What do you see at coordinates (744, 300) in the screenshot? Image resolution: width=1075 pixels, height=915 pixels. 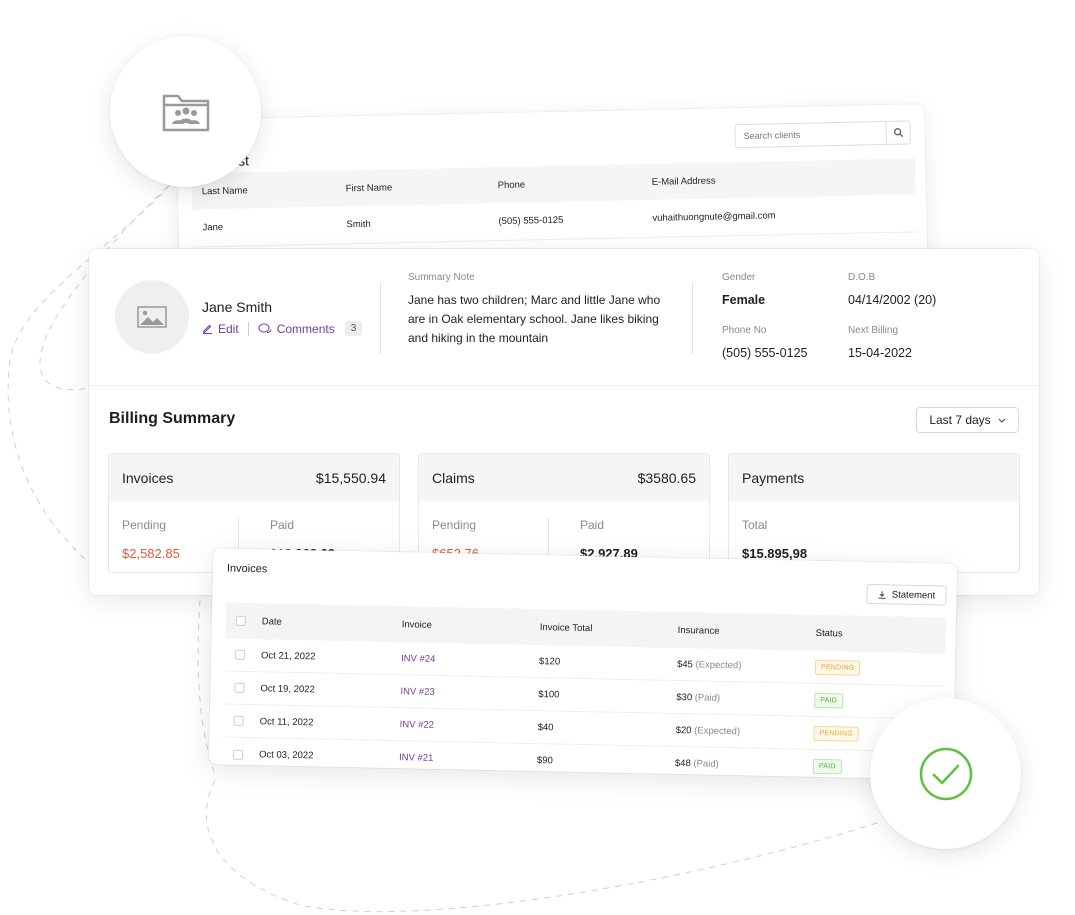 I see `gender-value: Female` at bounding box center [744, 300].